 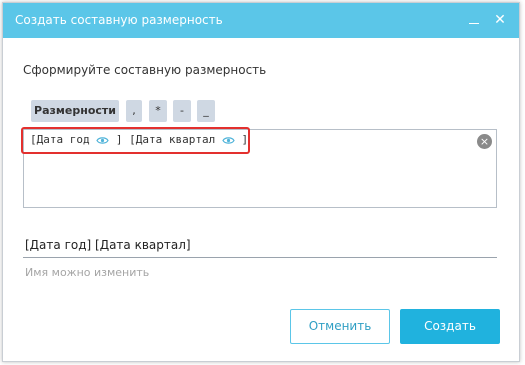 I want to click on cancel-button: Отменить, so click(x=340, y=326).